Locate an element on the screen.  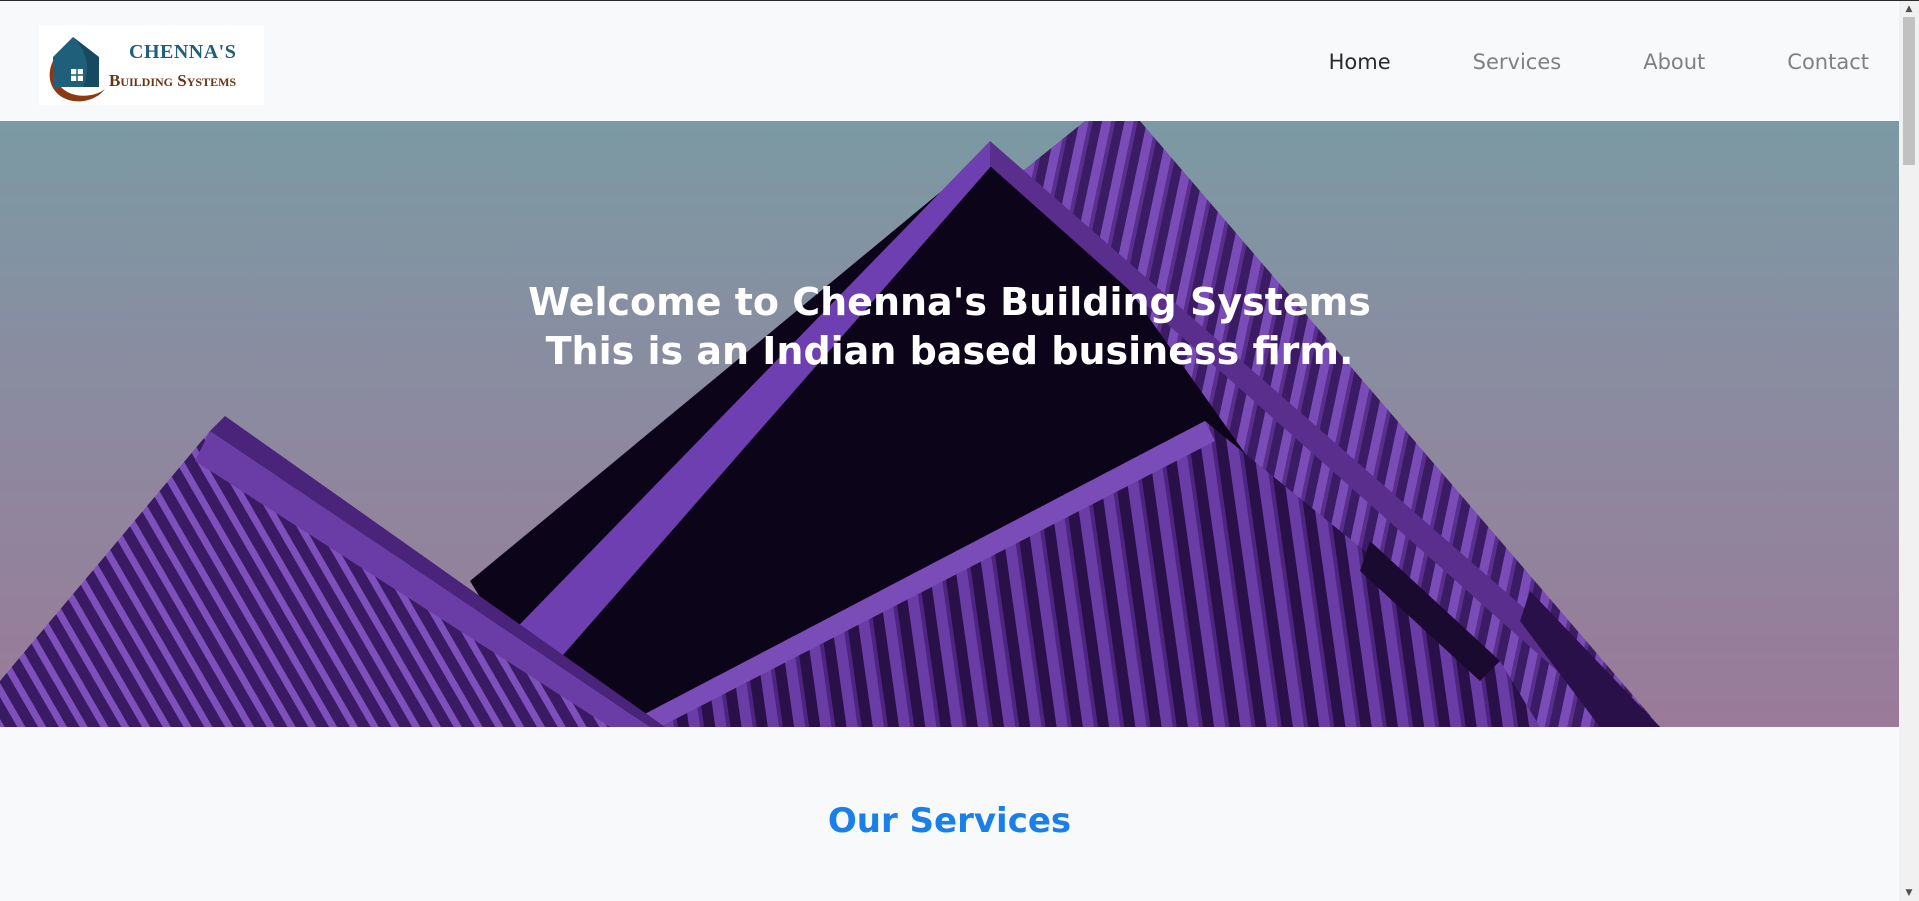
vertical-scrollbar: ▲ ▼ is located at coordinates (1909, 451).